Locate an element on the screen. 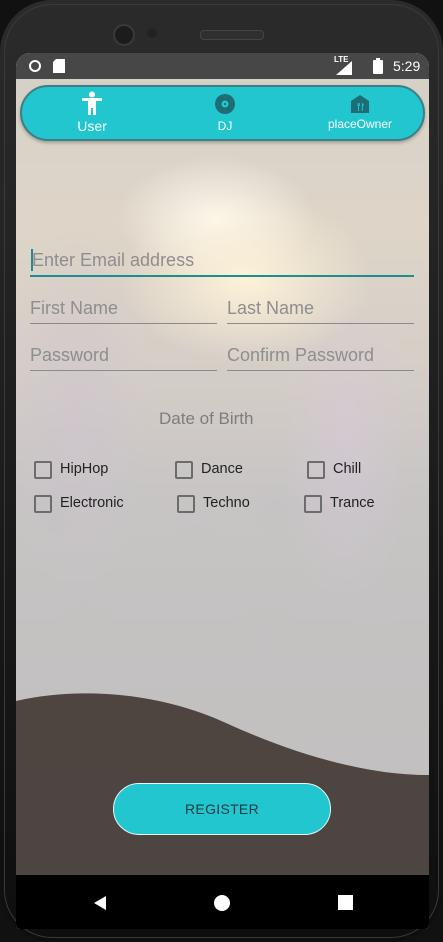  genre-checkbox-hiphop: HipHop is located at coordinates (84, 471).